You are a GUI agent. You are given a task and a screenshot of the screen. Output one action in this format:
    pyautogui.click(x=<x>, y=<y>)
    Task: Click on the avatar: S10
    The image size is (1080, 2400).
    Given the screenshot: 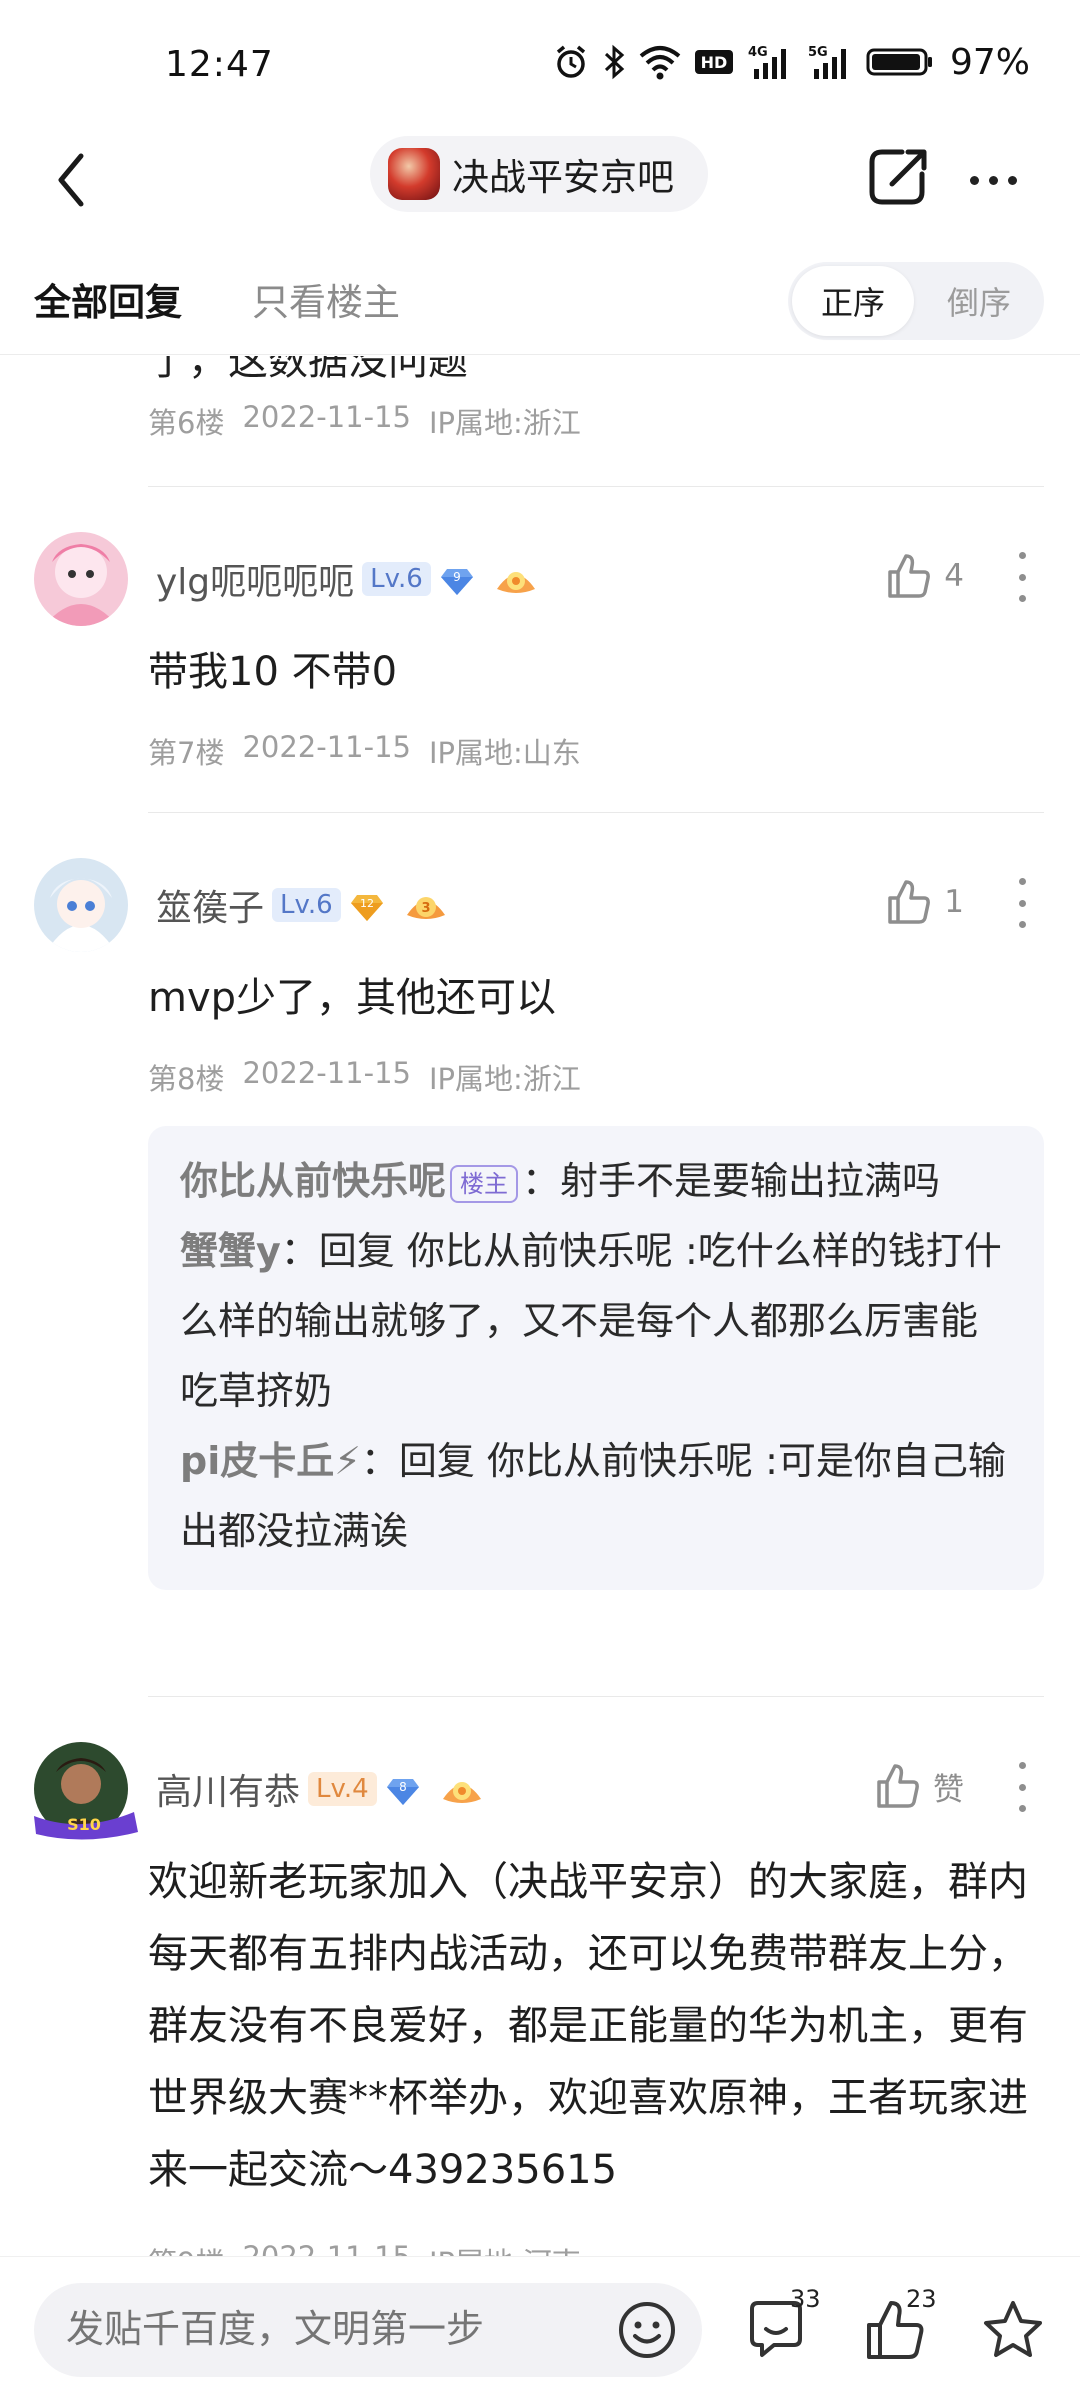 What is the action you would take?
    pyautogui.click(x=86, y=1791)
    